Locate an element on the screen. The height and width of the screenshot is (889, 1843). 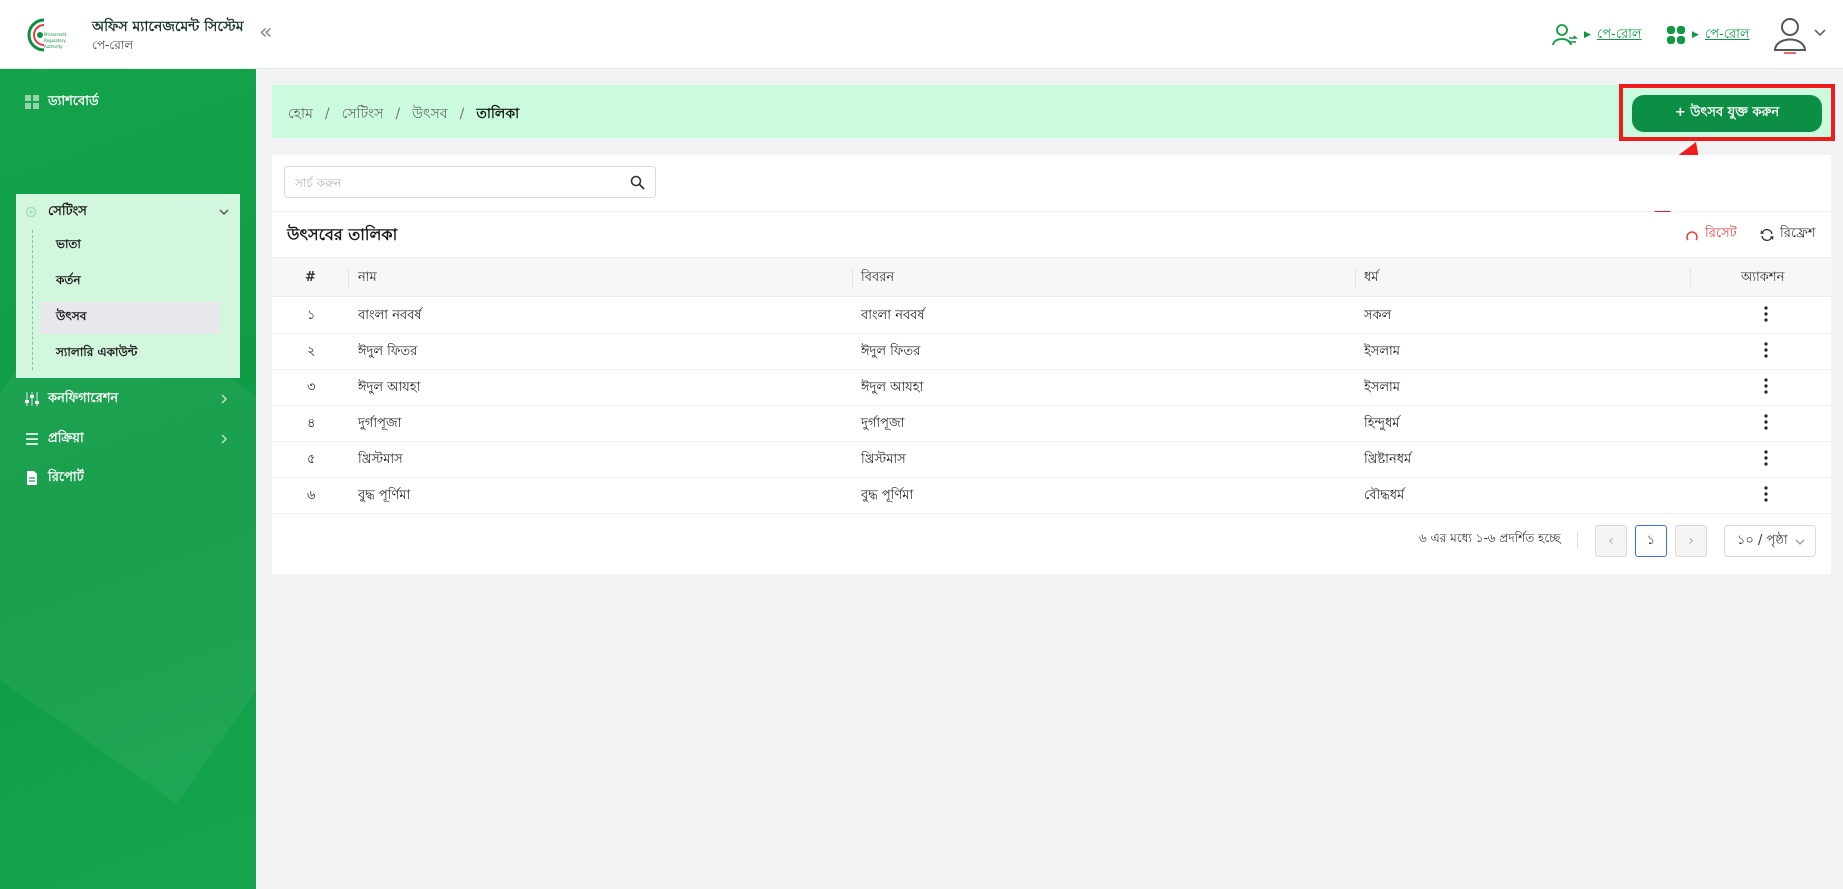
page-number-button: ১ is located at coordinates (1651, 541).